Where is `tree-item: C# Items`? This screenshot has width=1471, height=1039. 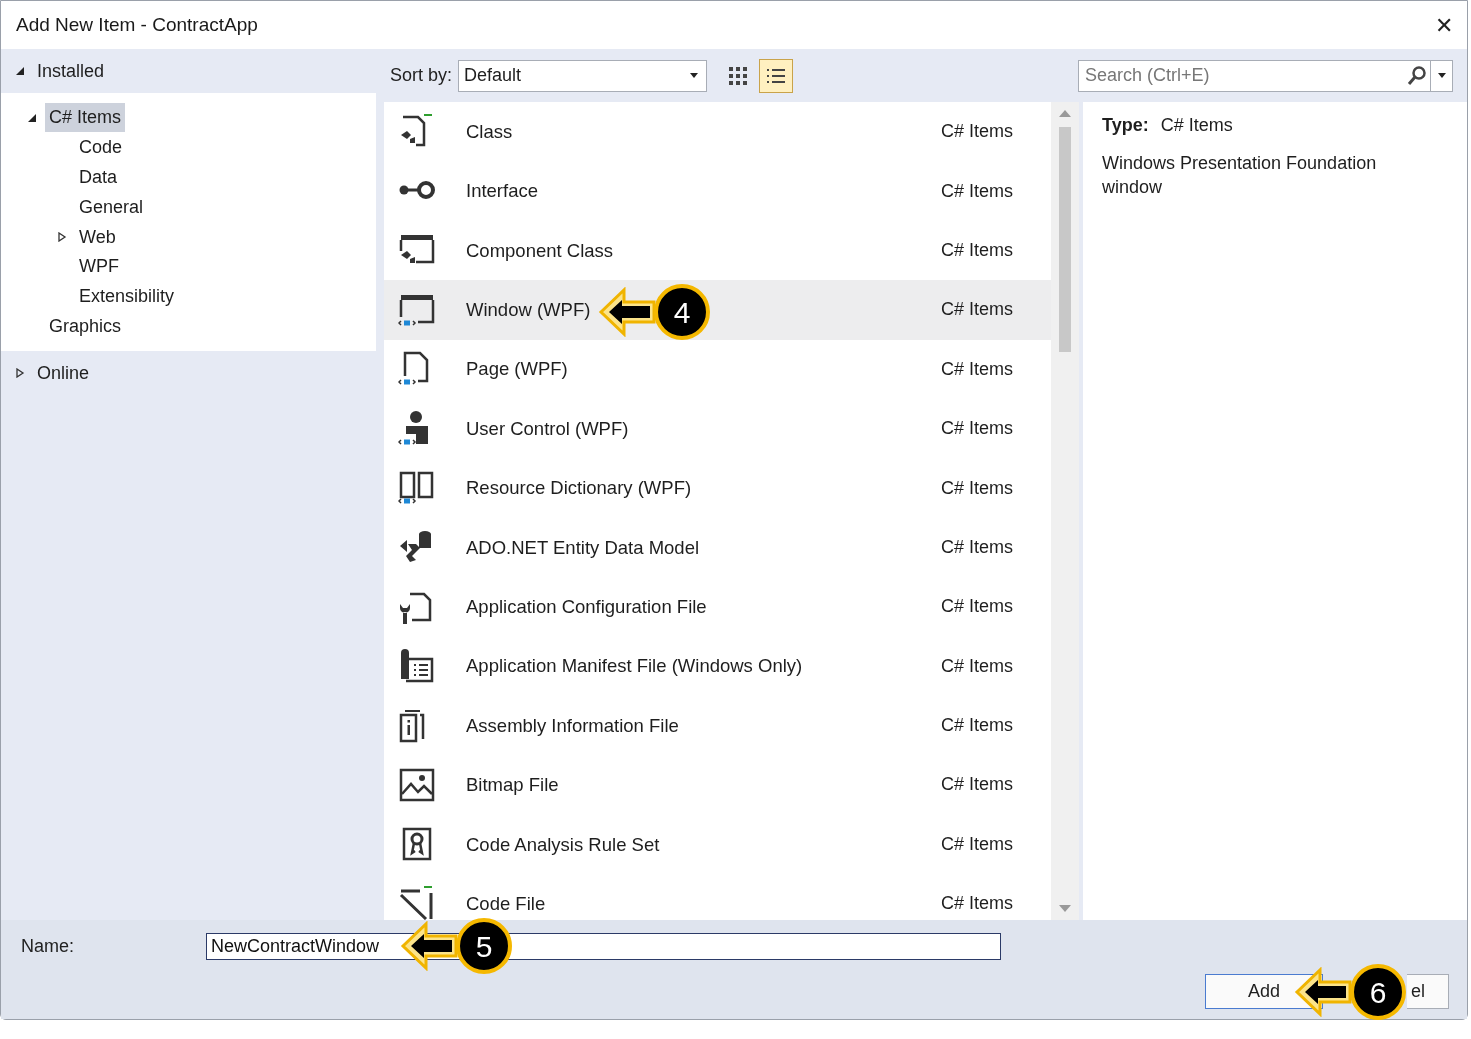 tree-item: C# Items is located at coordinates (85, 118).